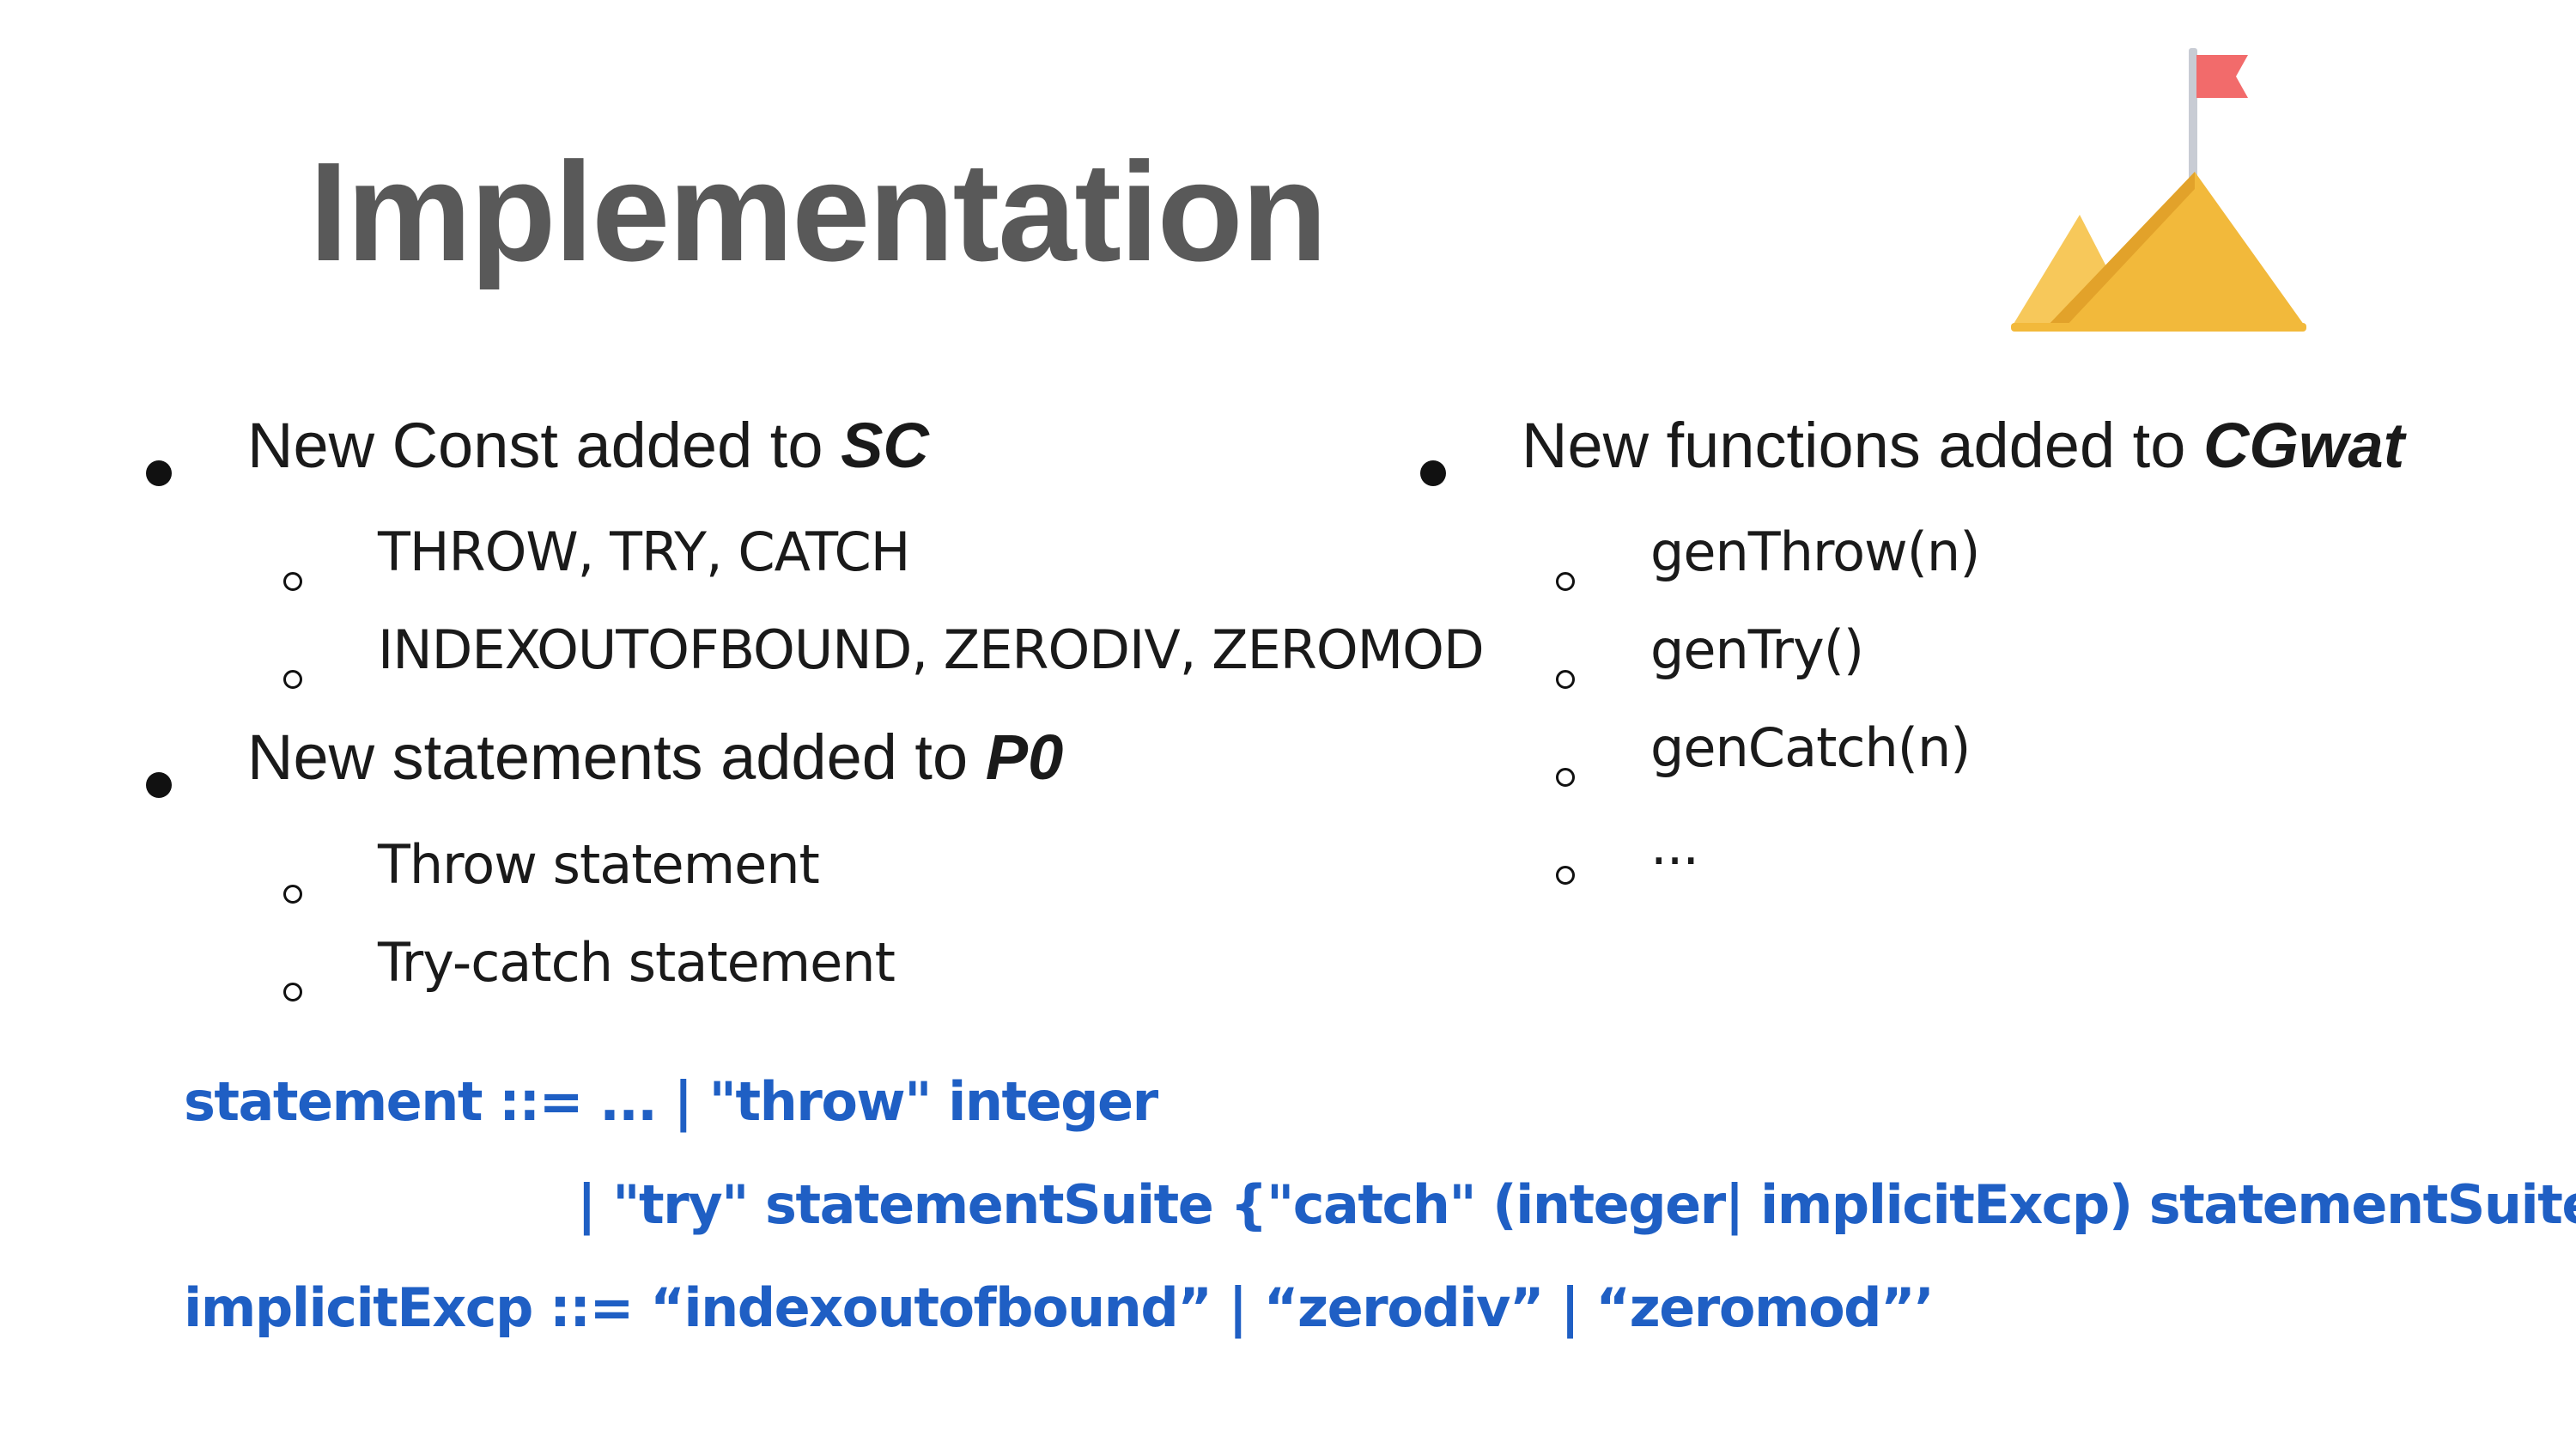  What do you see at coordinates (2158, 327) in the screenshot?
I see `mountain-base` at bounding box center [2158, 327].